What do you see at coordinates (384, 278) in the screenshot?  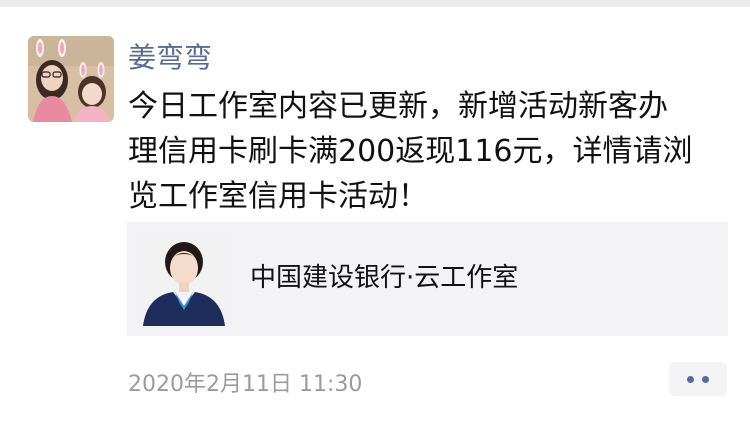 I see `link-title: 中国建设银行·云工作室` at bounding box center [384, 278].